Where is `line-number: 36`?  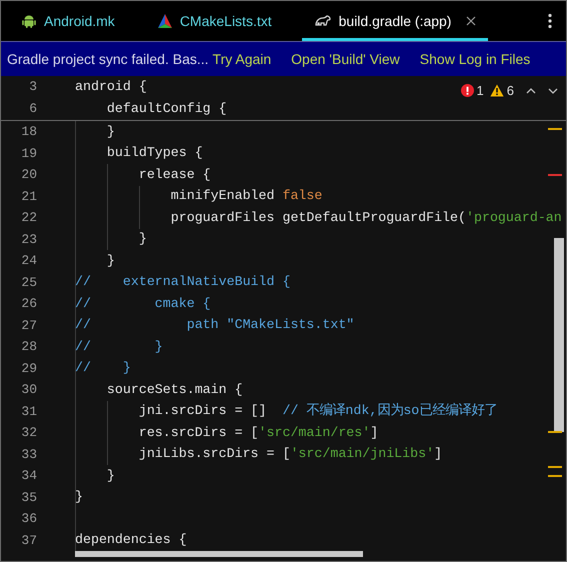
line-number: 36 is located at coordinates (28, 519).